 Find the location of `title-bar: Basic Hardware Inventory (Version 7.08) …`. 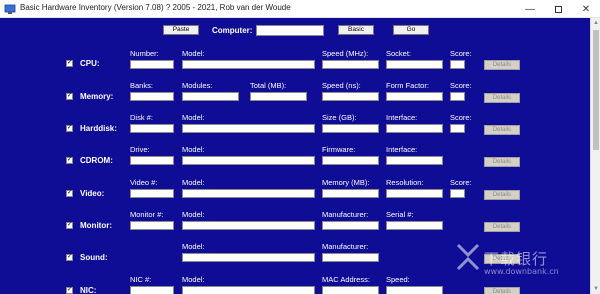

title-bar: Basic Hardware Inventory (Version 7.08) … is located at coordinates (300, 9).